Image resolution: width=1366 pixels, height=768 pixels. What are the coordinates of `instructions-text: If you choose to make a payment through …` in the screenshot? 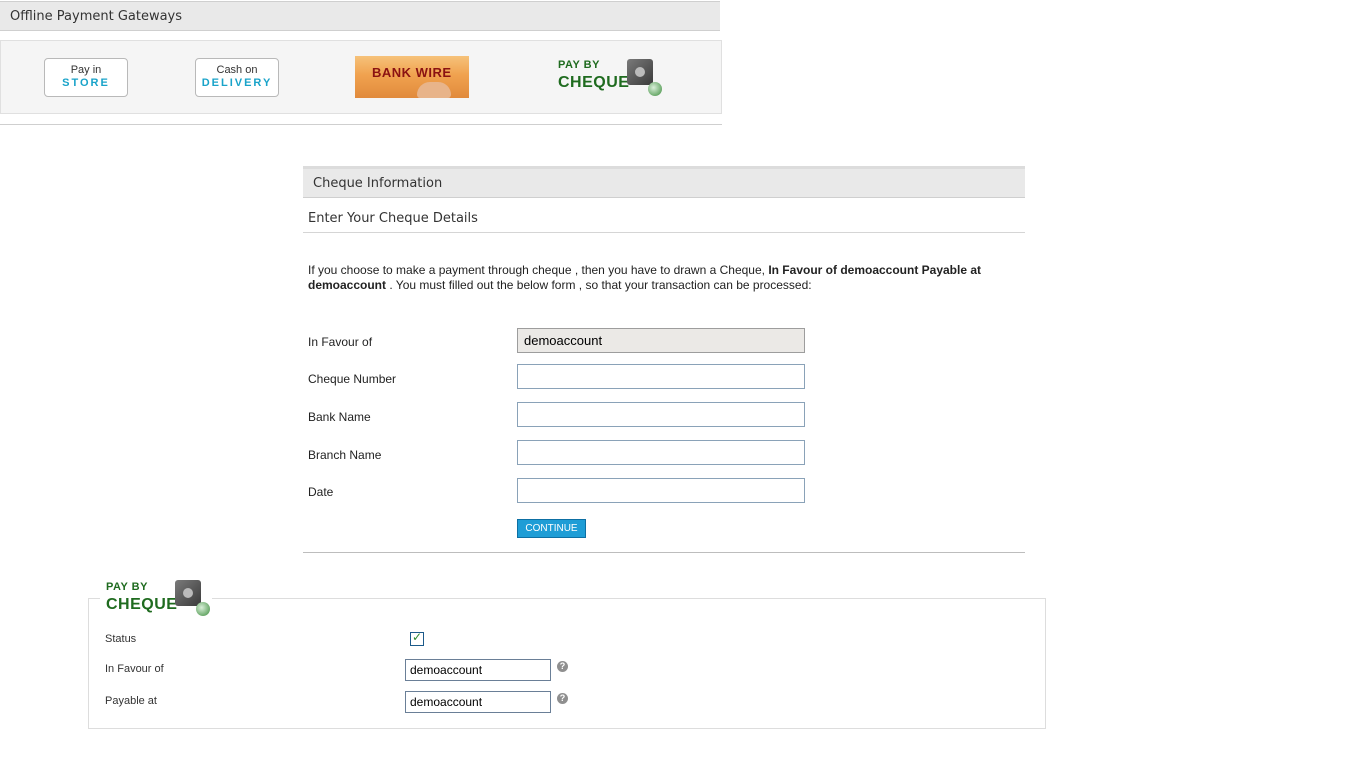 It's located at (538, 270).